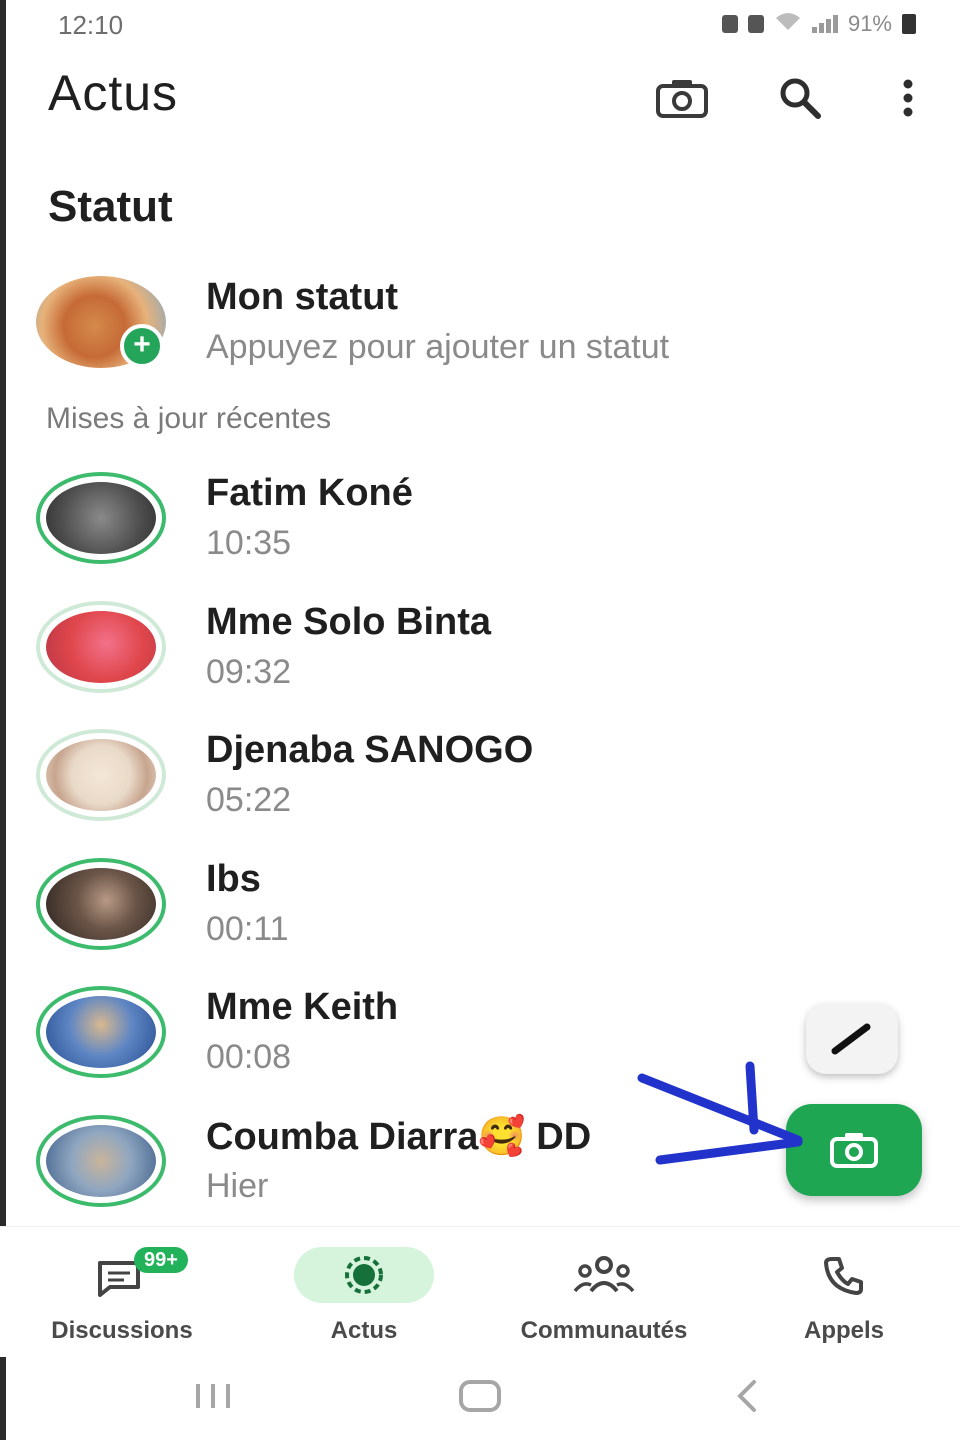 This screenshot has width=960, height=1440. What do you see at coordinates (309, 493) in the screenshot?
I see `contact-name: Fatim Koné` at bounding box center [309, 493].